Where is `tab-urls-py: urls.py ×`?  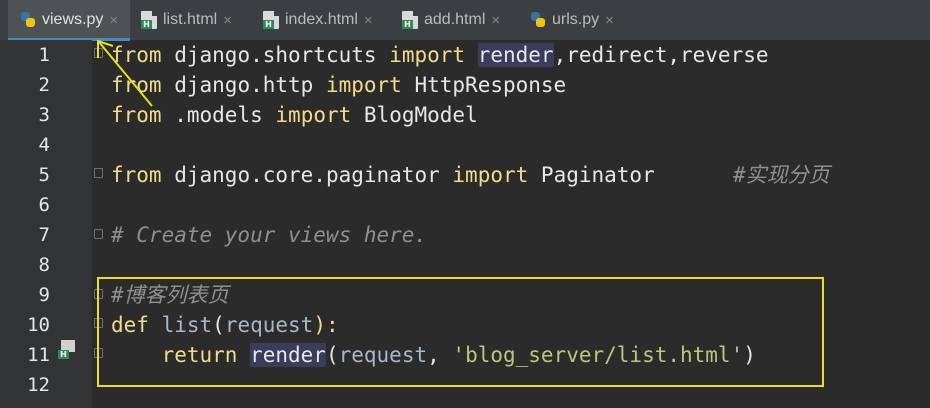
tab-urls-py: urls.py × is located at coordinates (572, 20).